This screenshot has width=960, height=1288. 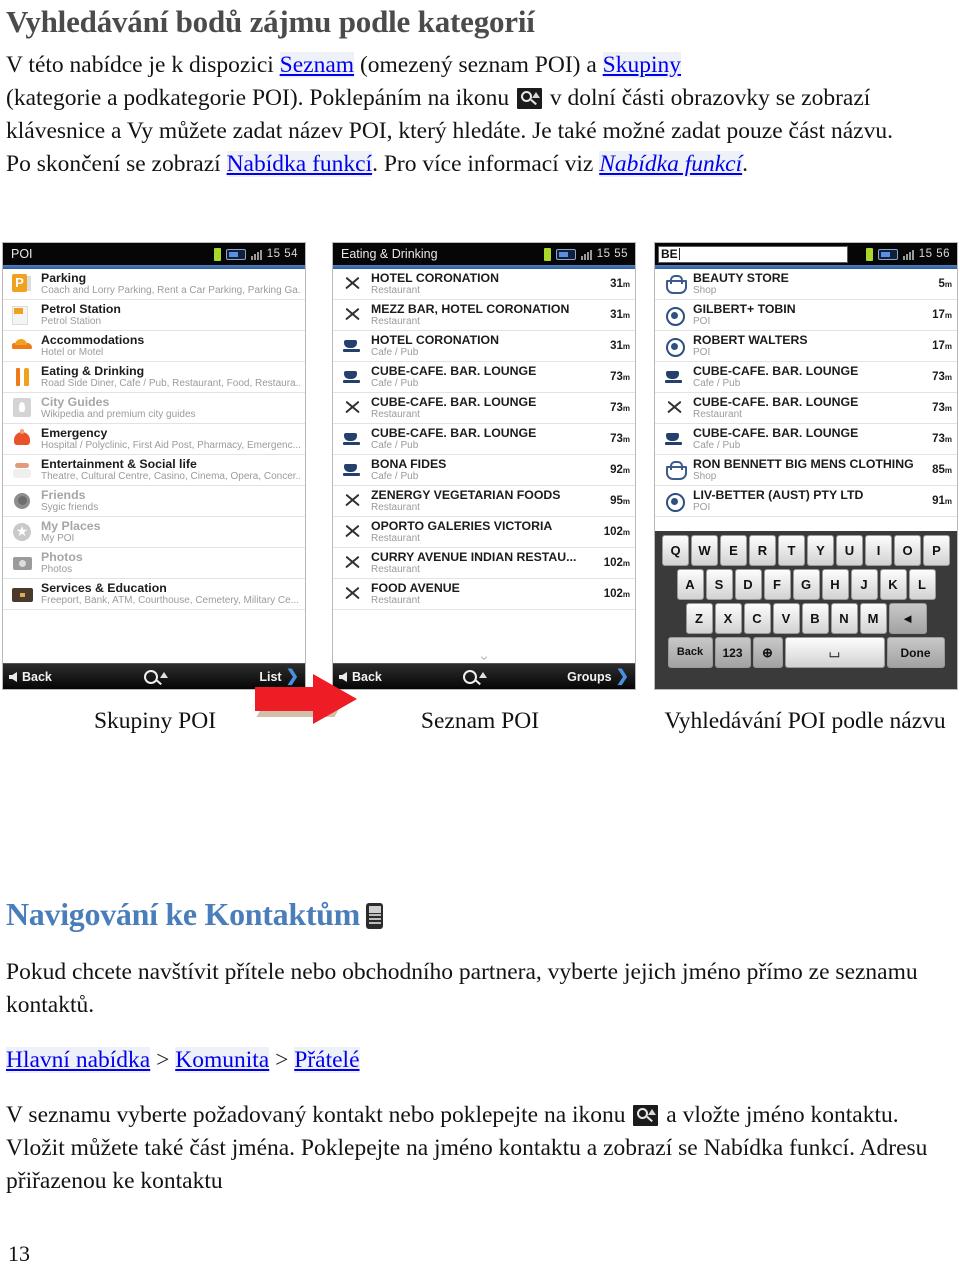 I want to click on table-row: ZENERGY VEGETARIAN FOODS Restaurant 95m, so click(x=484, y=501).